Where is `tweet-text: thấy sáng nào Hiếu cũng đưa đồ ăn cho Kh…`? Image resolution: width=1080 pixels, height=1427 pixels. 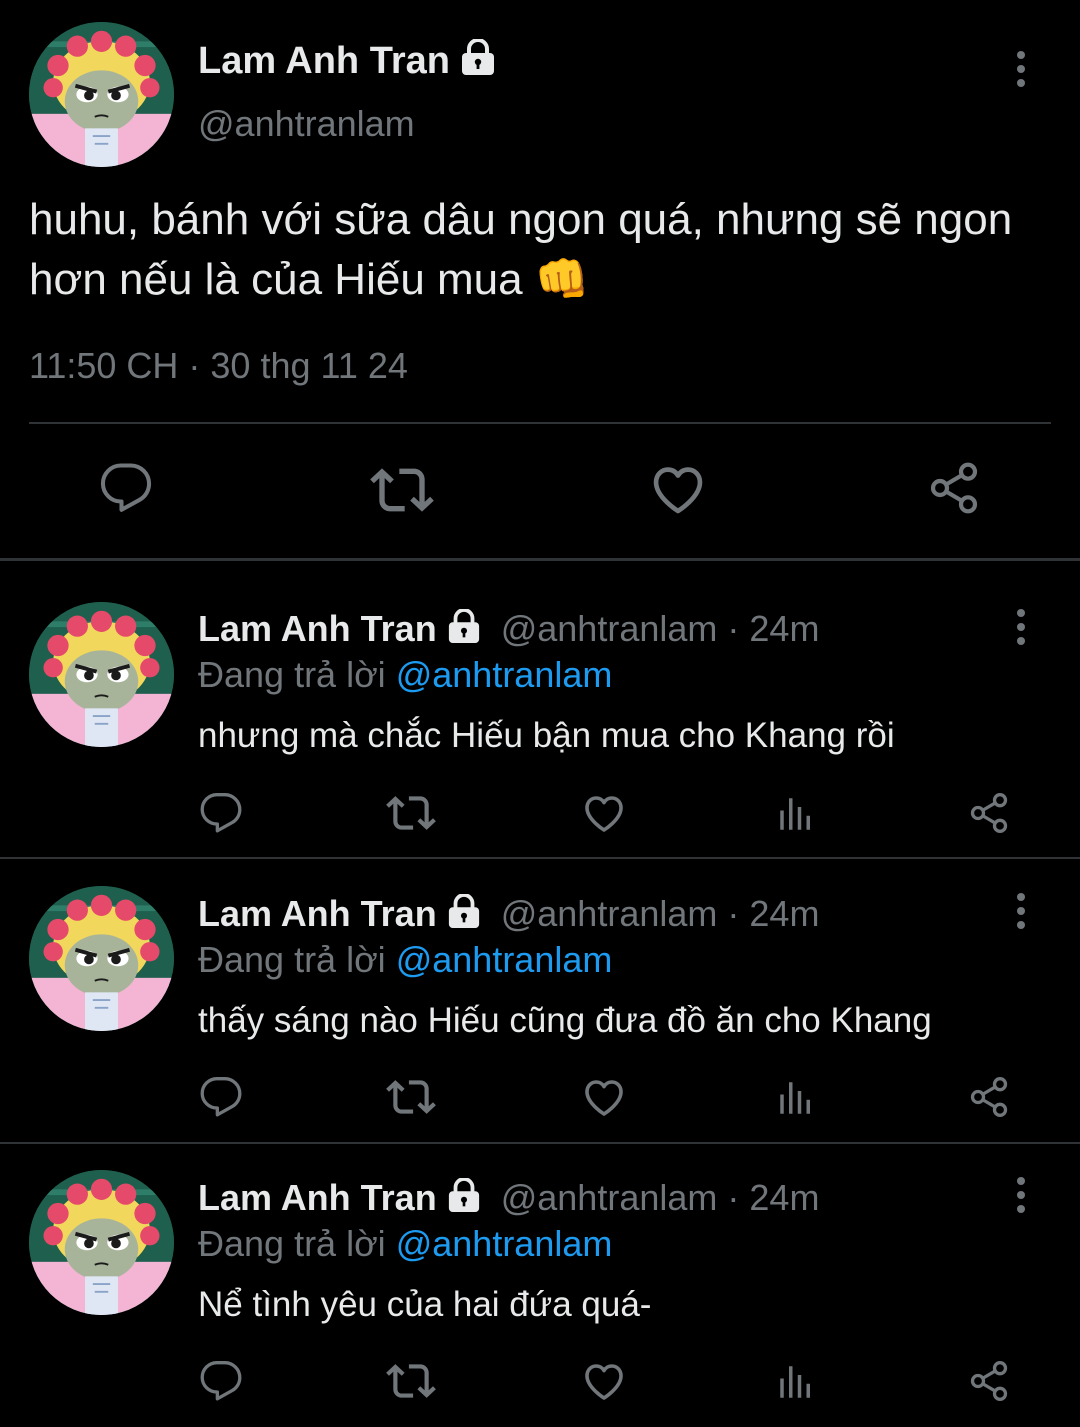
tweet-text: thấy sáng nào Hiếu cũng đưa đồ ăn cho Kh… is located at coordinates (565, 1020).